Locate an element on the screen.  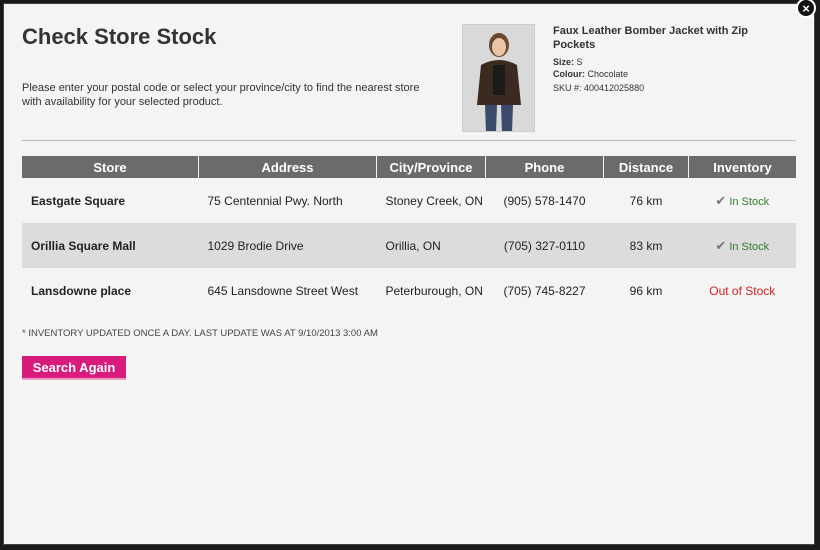
store-name: Orillia Square Mall is located at coordinates (110, 245).